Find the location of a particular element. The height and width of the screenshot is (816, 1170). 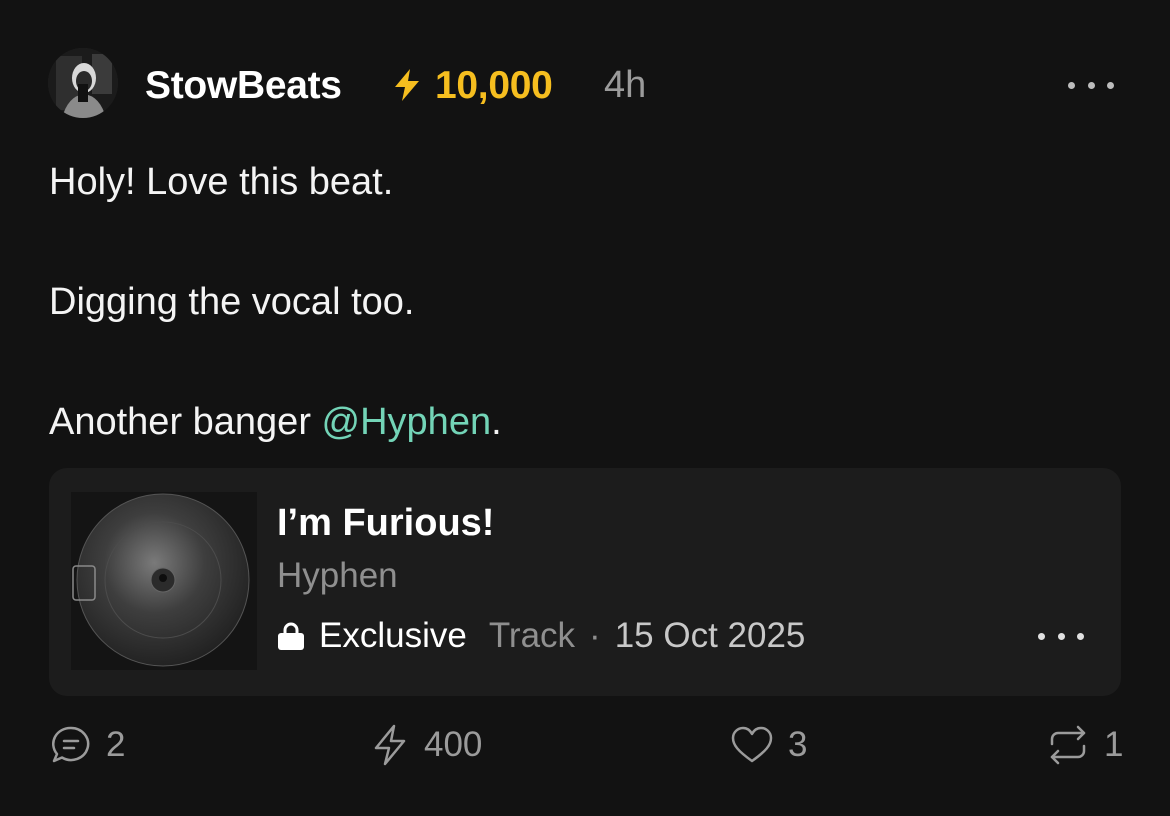

post-line: Holy! Love this beat. is located at coordinates (221, 182).